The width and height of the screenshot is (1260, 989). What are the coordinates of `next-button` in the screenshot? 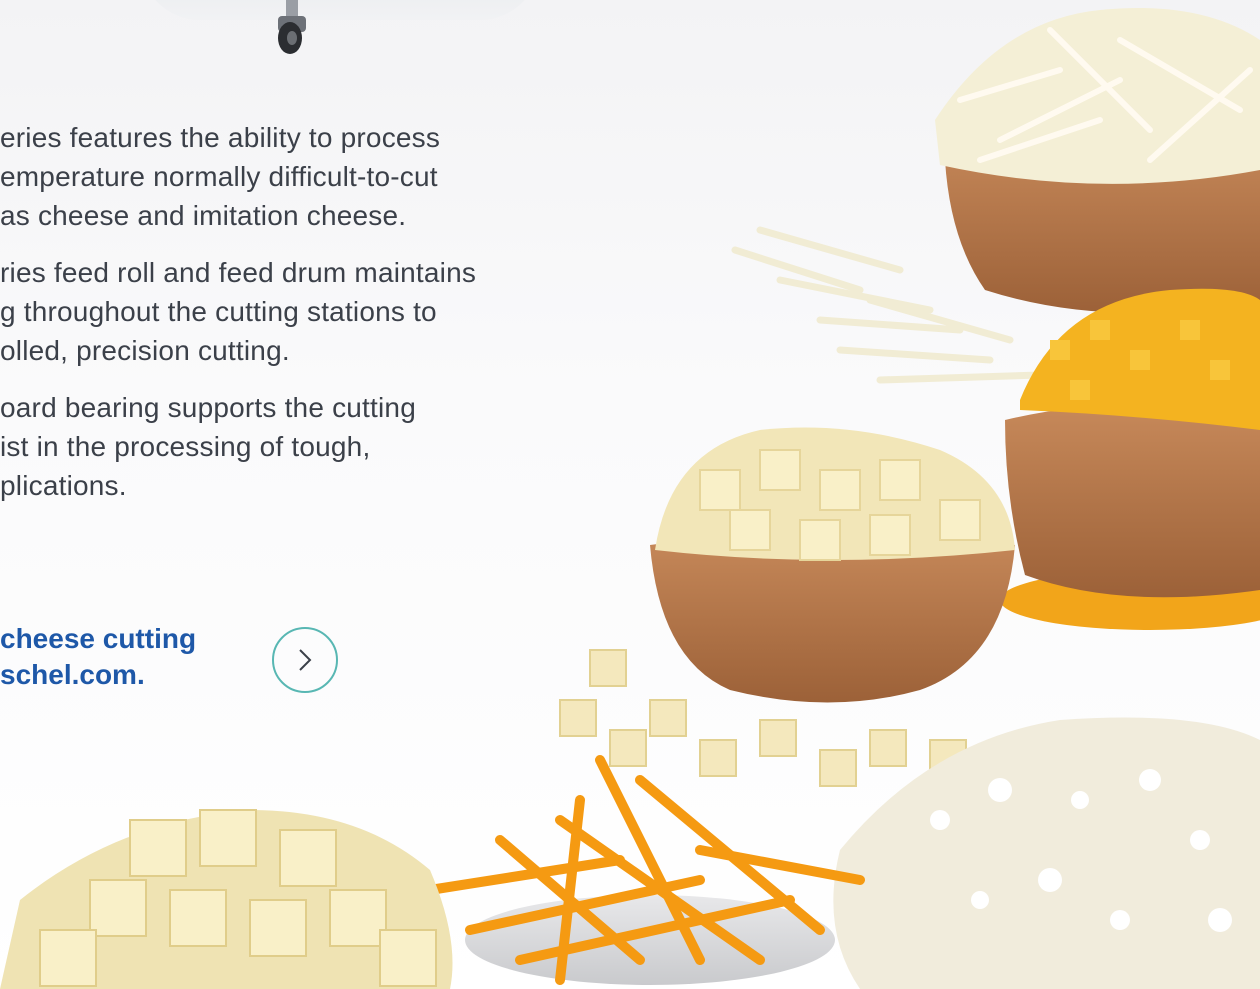 It's located at (305, 660).